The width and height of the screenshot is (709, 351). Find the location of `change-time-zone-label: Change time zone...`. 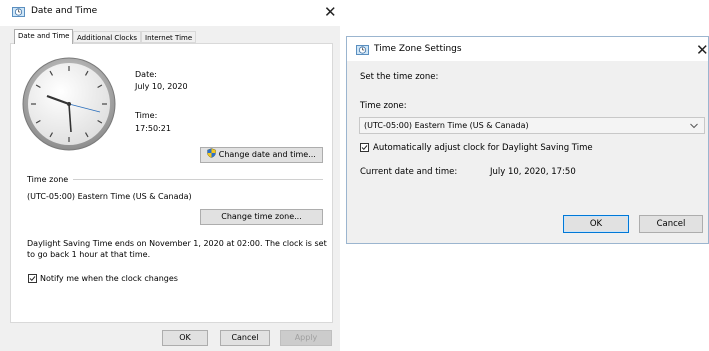

change-time-zone-label: Change time zone... is located at coordinates (261, 216).